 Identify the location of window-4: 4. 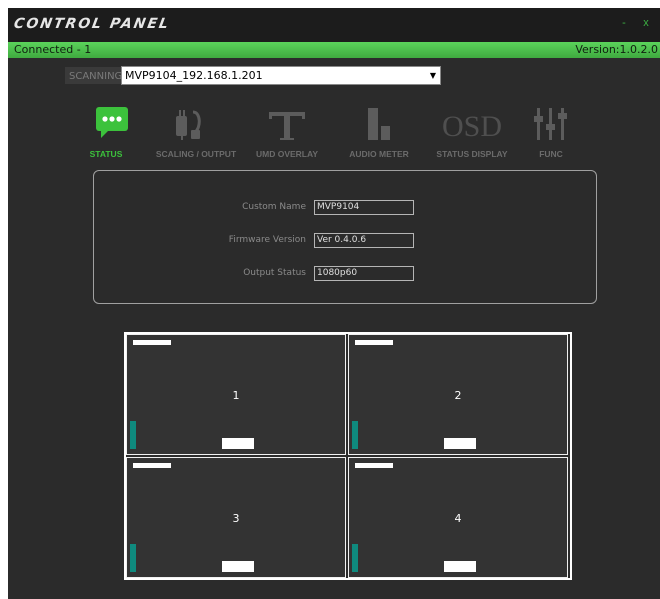
(458, 517).